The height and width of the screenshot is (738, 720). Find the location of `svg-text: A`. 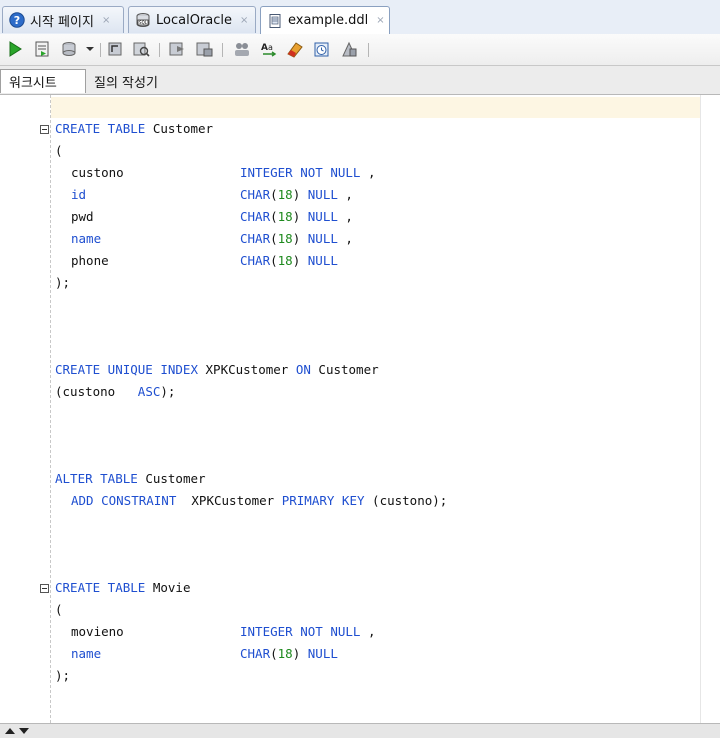

svg-text: A is located at coordinates (264, 48).